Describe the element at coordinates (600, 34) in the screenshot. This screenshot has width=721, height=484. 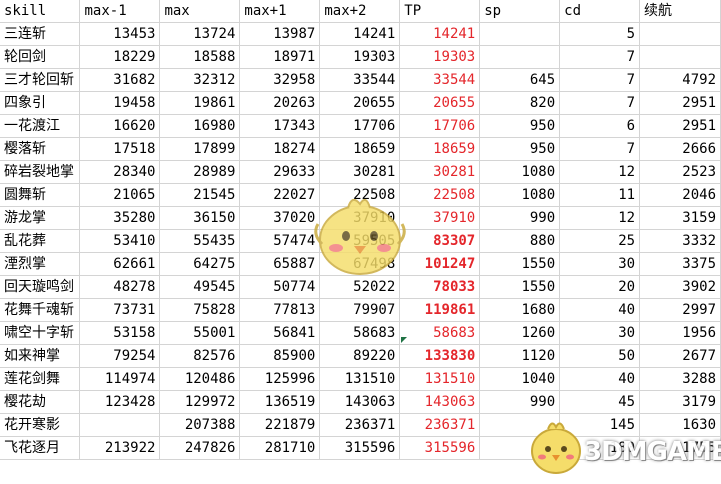
I see `cell-cd: 5` at that location.